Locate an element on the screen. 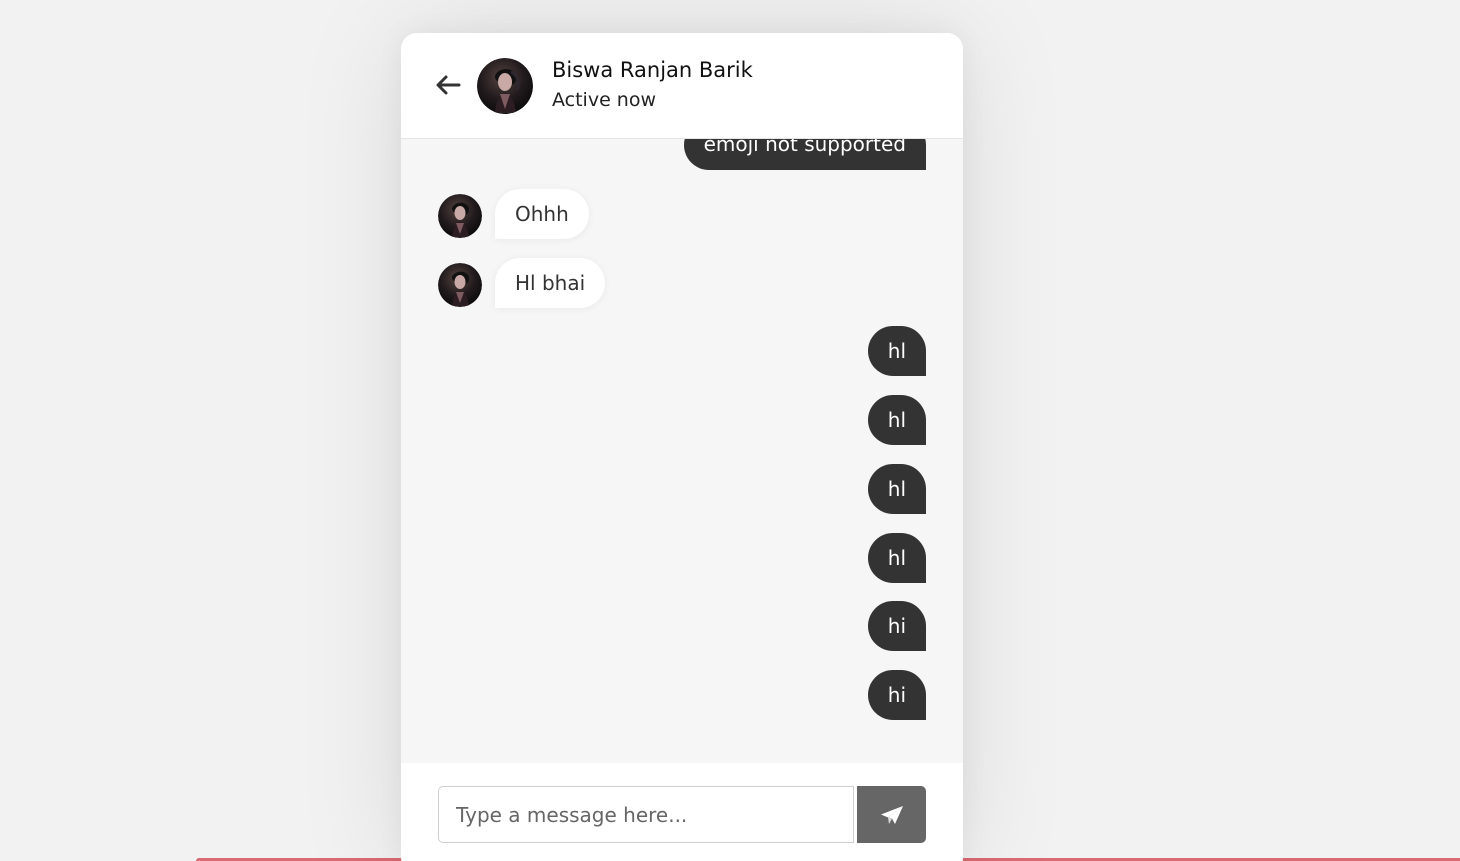 The width and height of the screenshot is (1460, 861). incoming-message: Hl bhai is located at coordinates (550, 283).